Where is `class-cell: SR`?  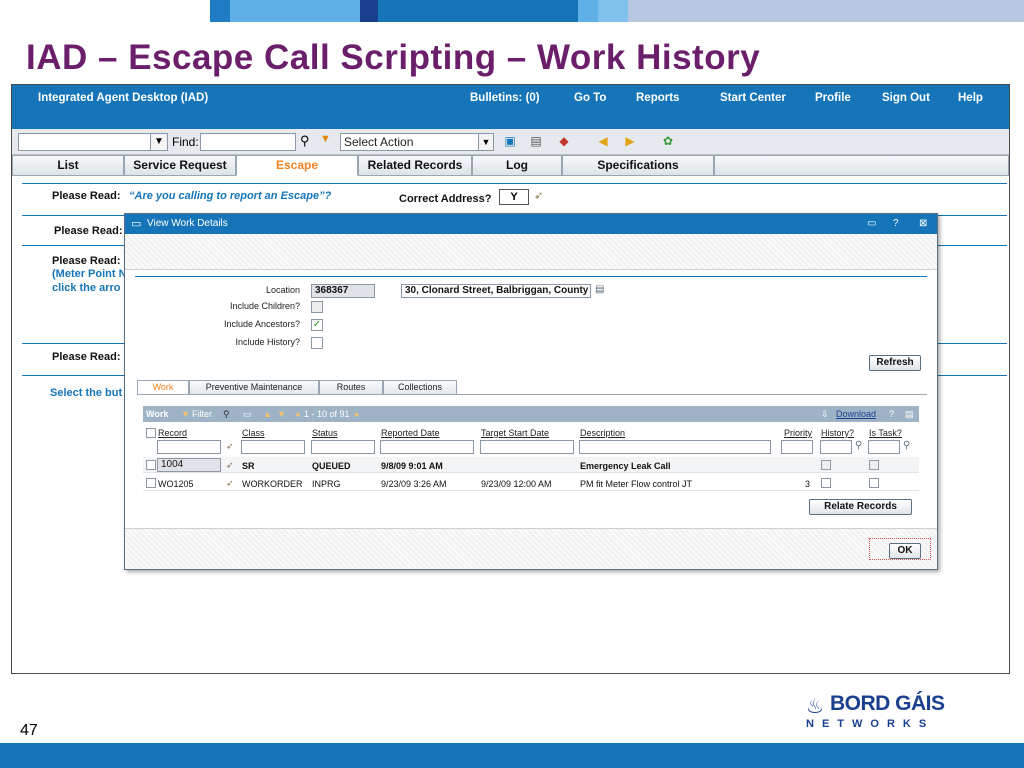 class-cell: SR is located at coordinates (248, 466).